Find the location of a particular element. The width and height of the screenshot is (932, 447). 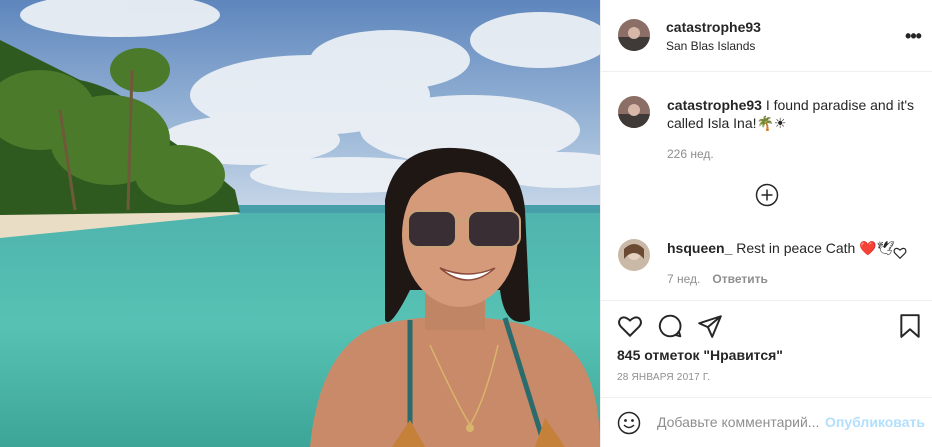

post-username: catastrophe93 is located at coordinates (713, 27).